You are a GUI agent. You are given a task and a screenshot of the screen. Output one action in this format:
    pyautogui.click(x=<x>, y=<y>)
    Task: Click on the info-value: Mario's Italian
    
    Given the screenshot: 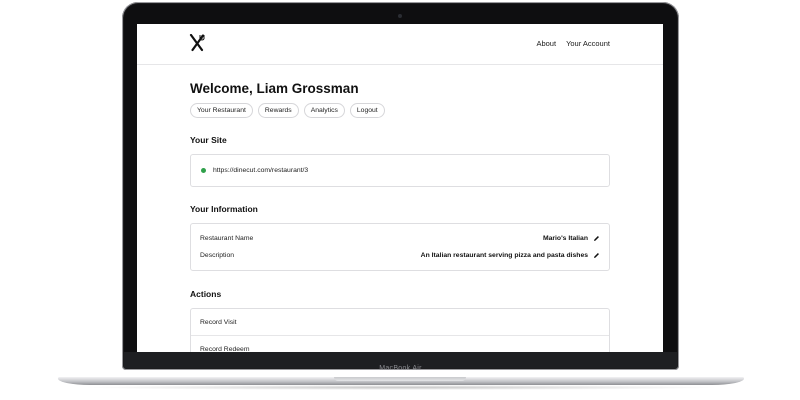 What is the action you would take?
    pyautogui.click(x=565, y=238)
    